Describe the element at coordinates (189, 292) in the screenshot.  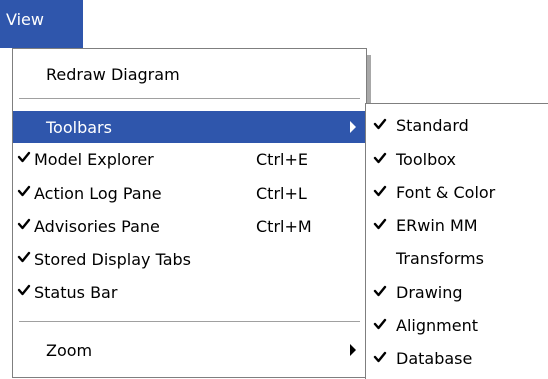
I see `menu-item-status-bar: Status Bar` at that location.